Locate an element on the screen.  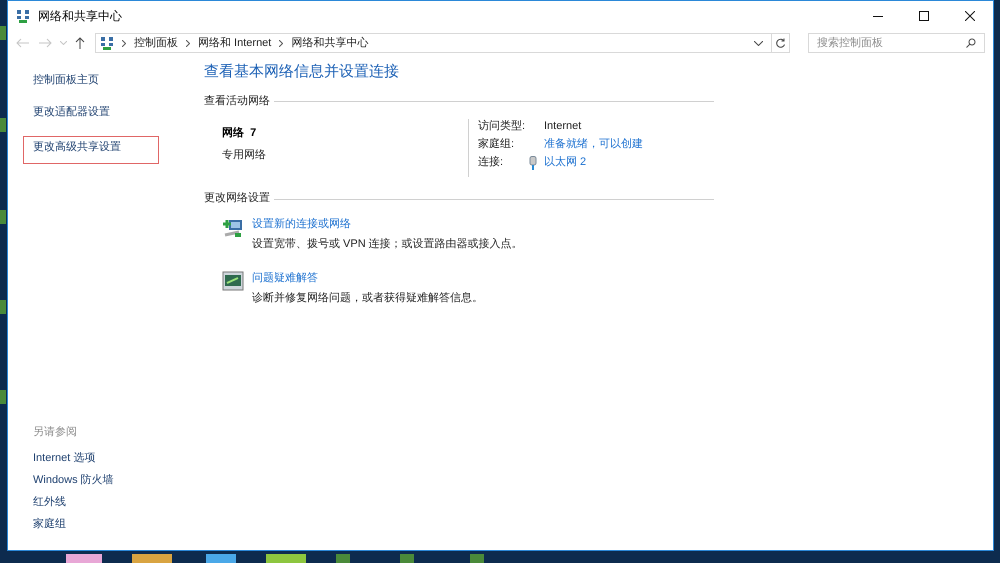
address-bar: 控制面板 网络和 Internet 网络和共享中心 is located at coordinates (442, 43).